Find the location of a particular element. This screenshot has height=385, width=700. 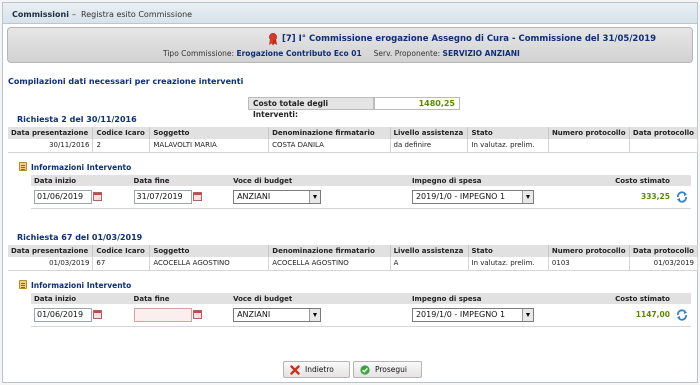

col-header-empty is located at coordinates (681, 180).